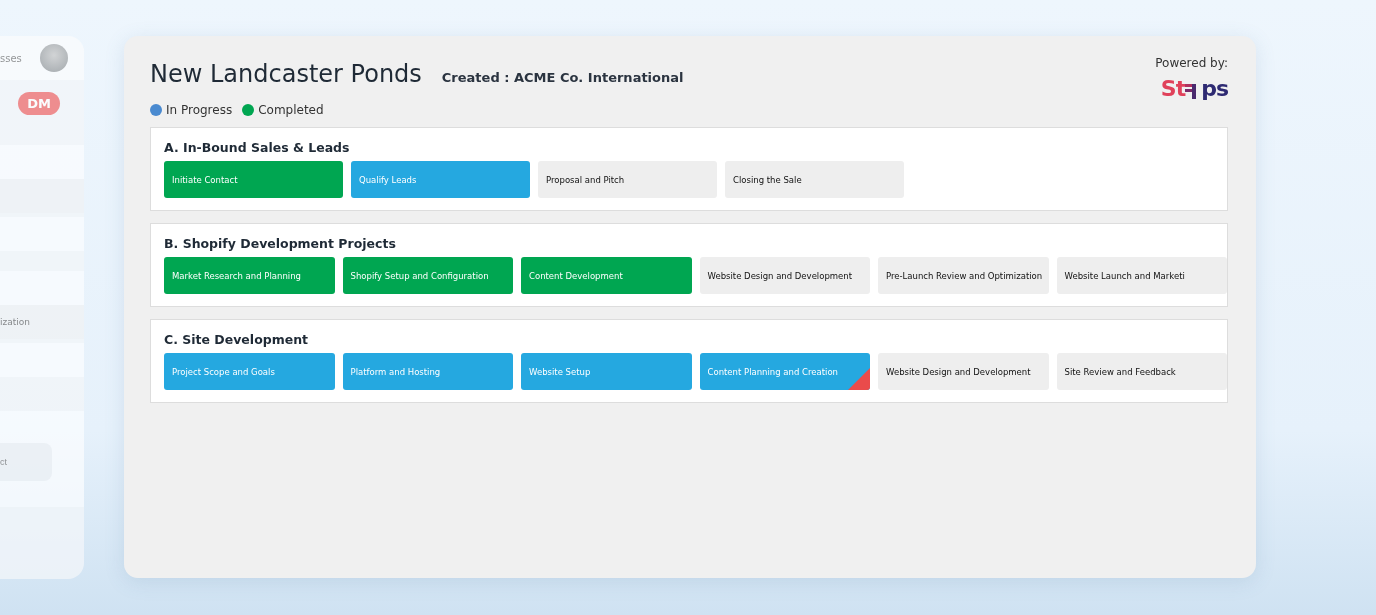 This screenshot has height=615, width=1376. Describe the element at coordinates (39, 103) in the screenshot. I see `dm-badge: DM` at that location.